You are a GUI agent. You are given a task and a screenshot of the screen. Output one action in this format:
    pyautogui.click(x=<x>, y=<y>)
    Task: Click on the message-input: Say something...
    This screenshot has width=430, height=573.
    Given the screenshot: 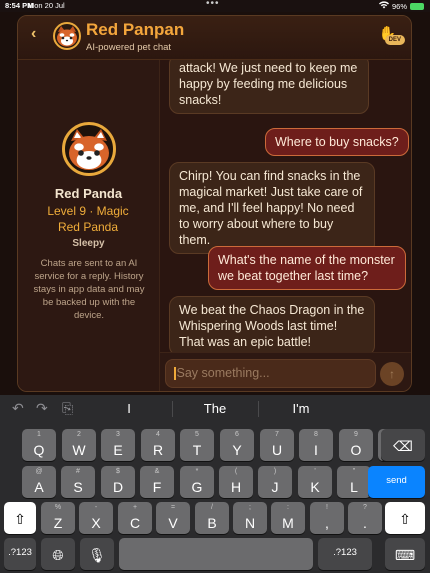 What is the action you would take?
    pyautogui.click(x=270, y=373)
    